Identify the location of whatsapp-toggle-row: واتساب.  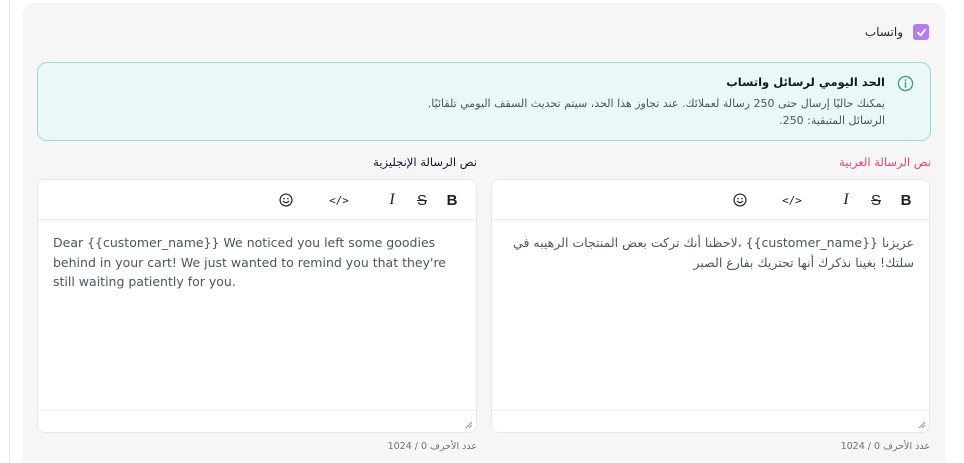
(897, 32).